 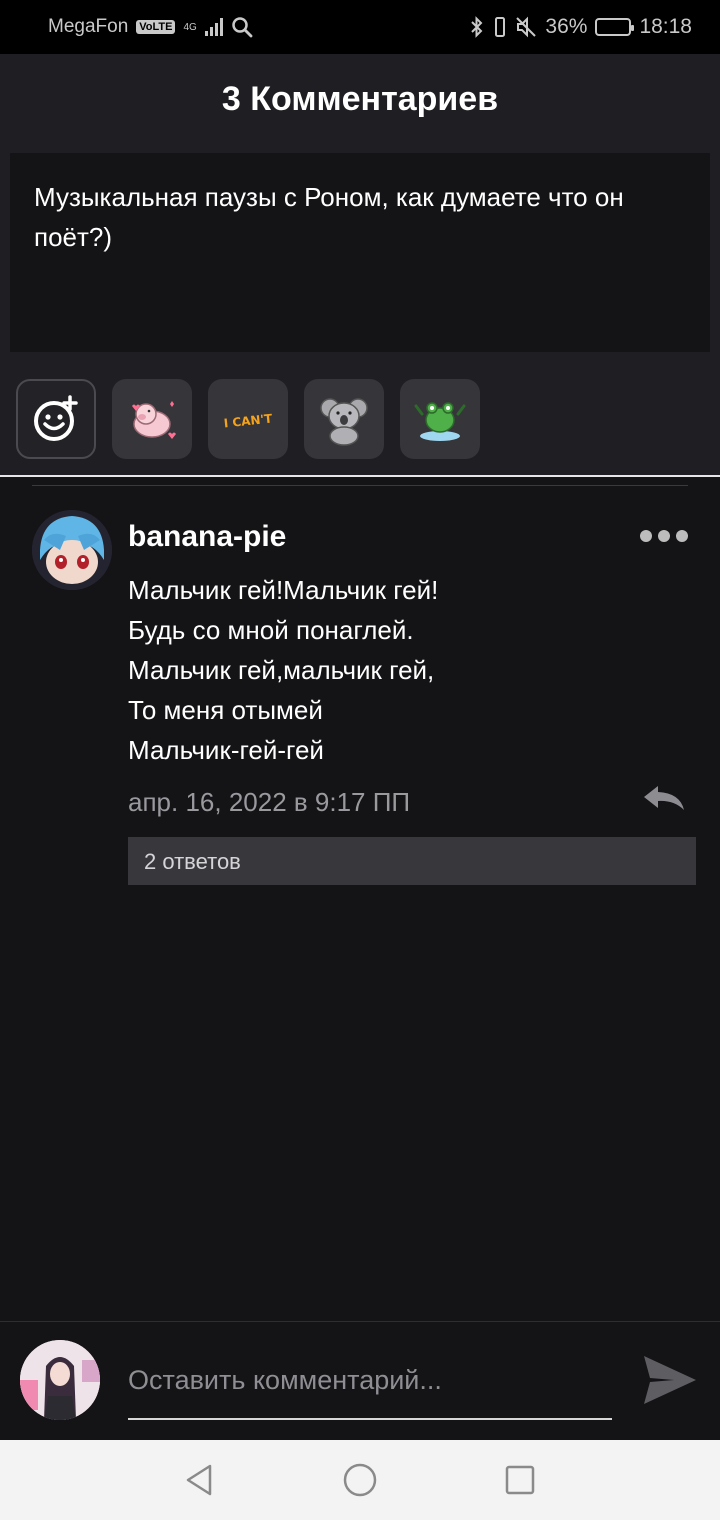 I want to click on sticker-pig, so click(x=152, y=419).